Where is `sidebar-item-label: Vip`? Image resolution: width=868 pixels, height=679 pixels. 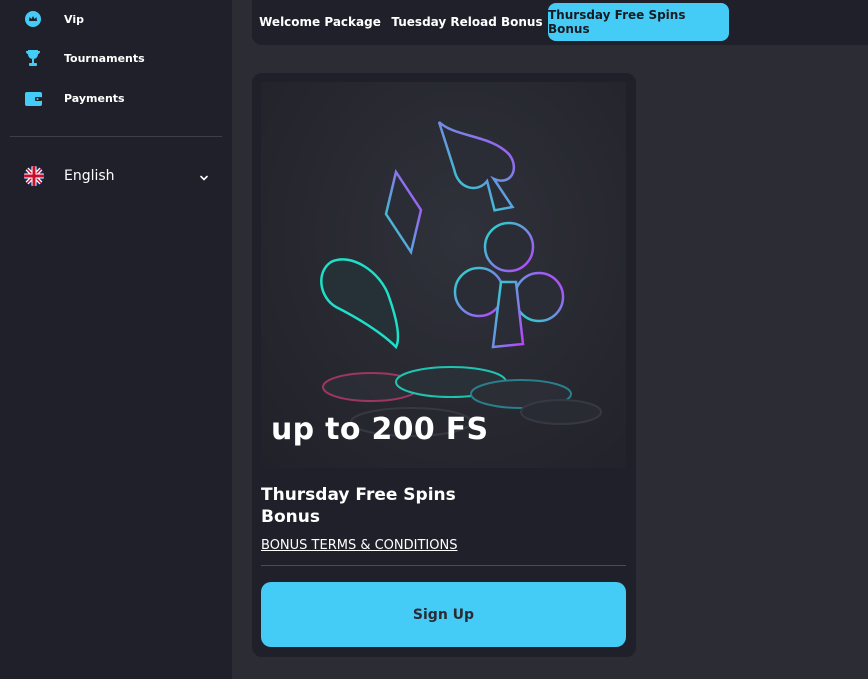 sidebar-item-label: Vip is located at coordinates (74, 19).